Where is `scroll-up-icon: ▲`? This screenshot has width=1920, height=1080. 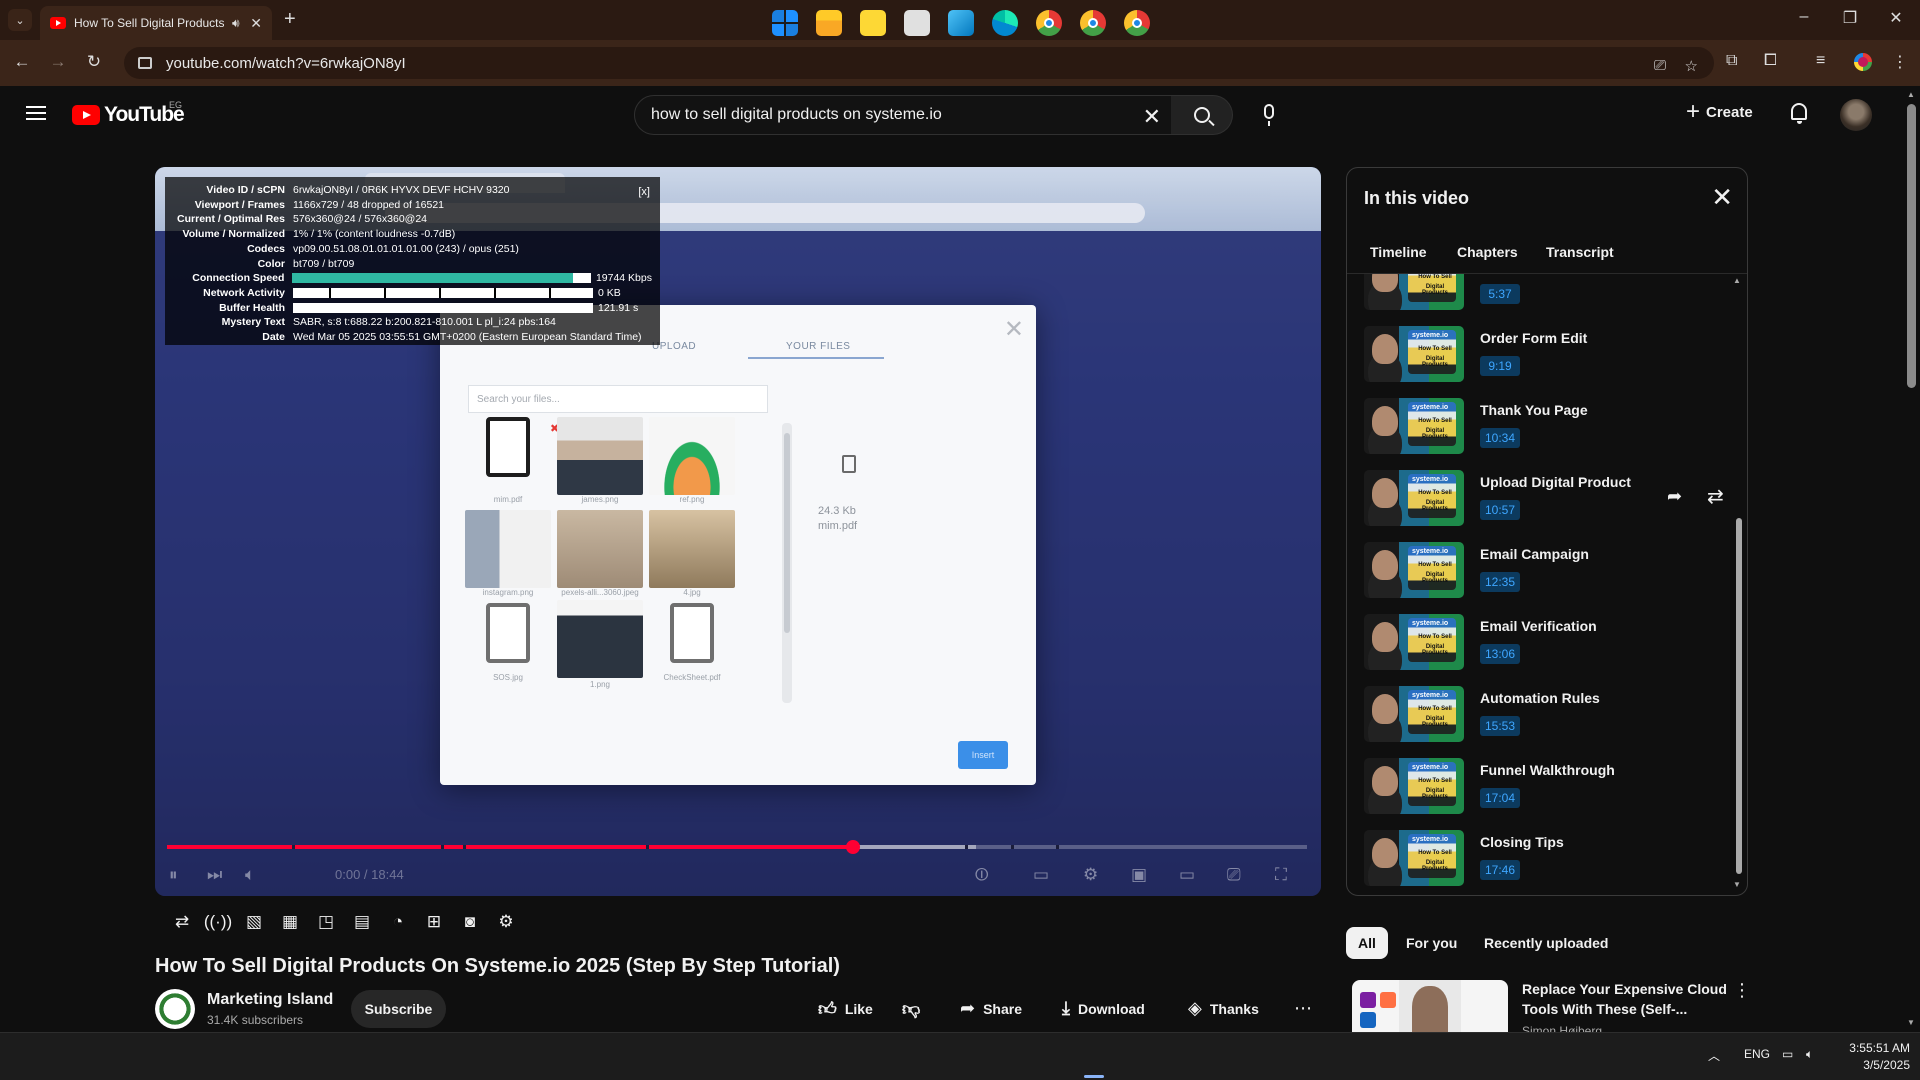
scroll-up-icon: ▲ is located at coordinates (1911, 94).